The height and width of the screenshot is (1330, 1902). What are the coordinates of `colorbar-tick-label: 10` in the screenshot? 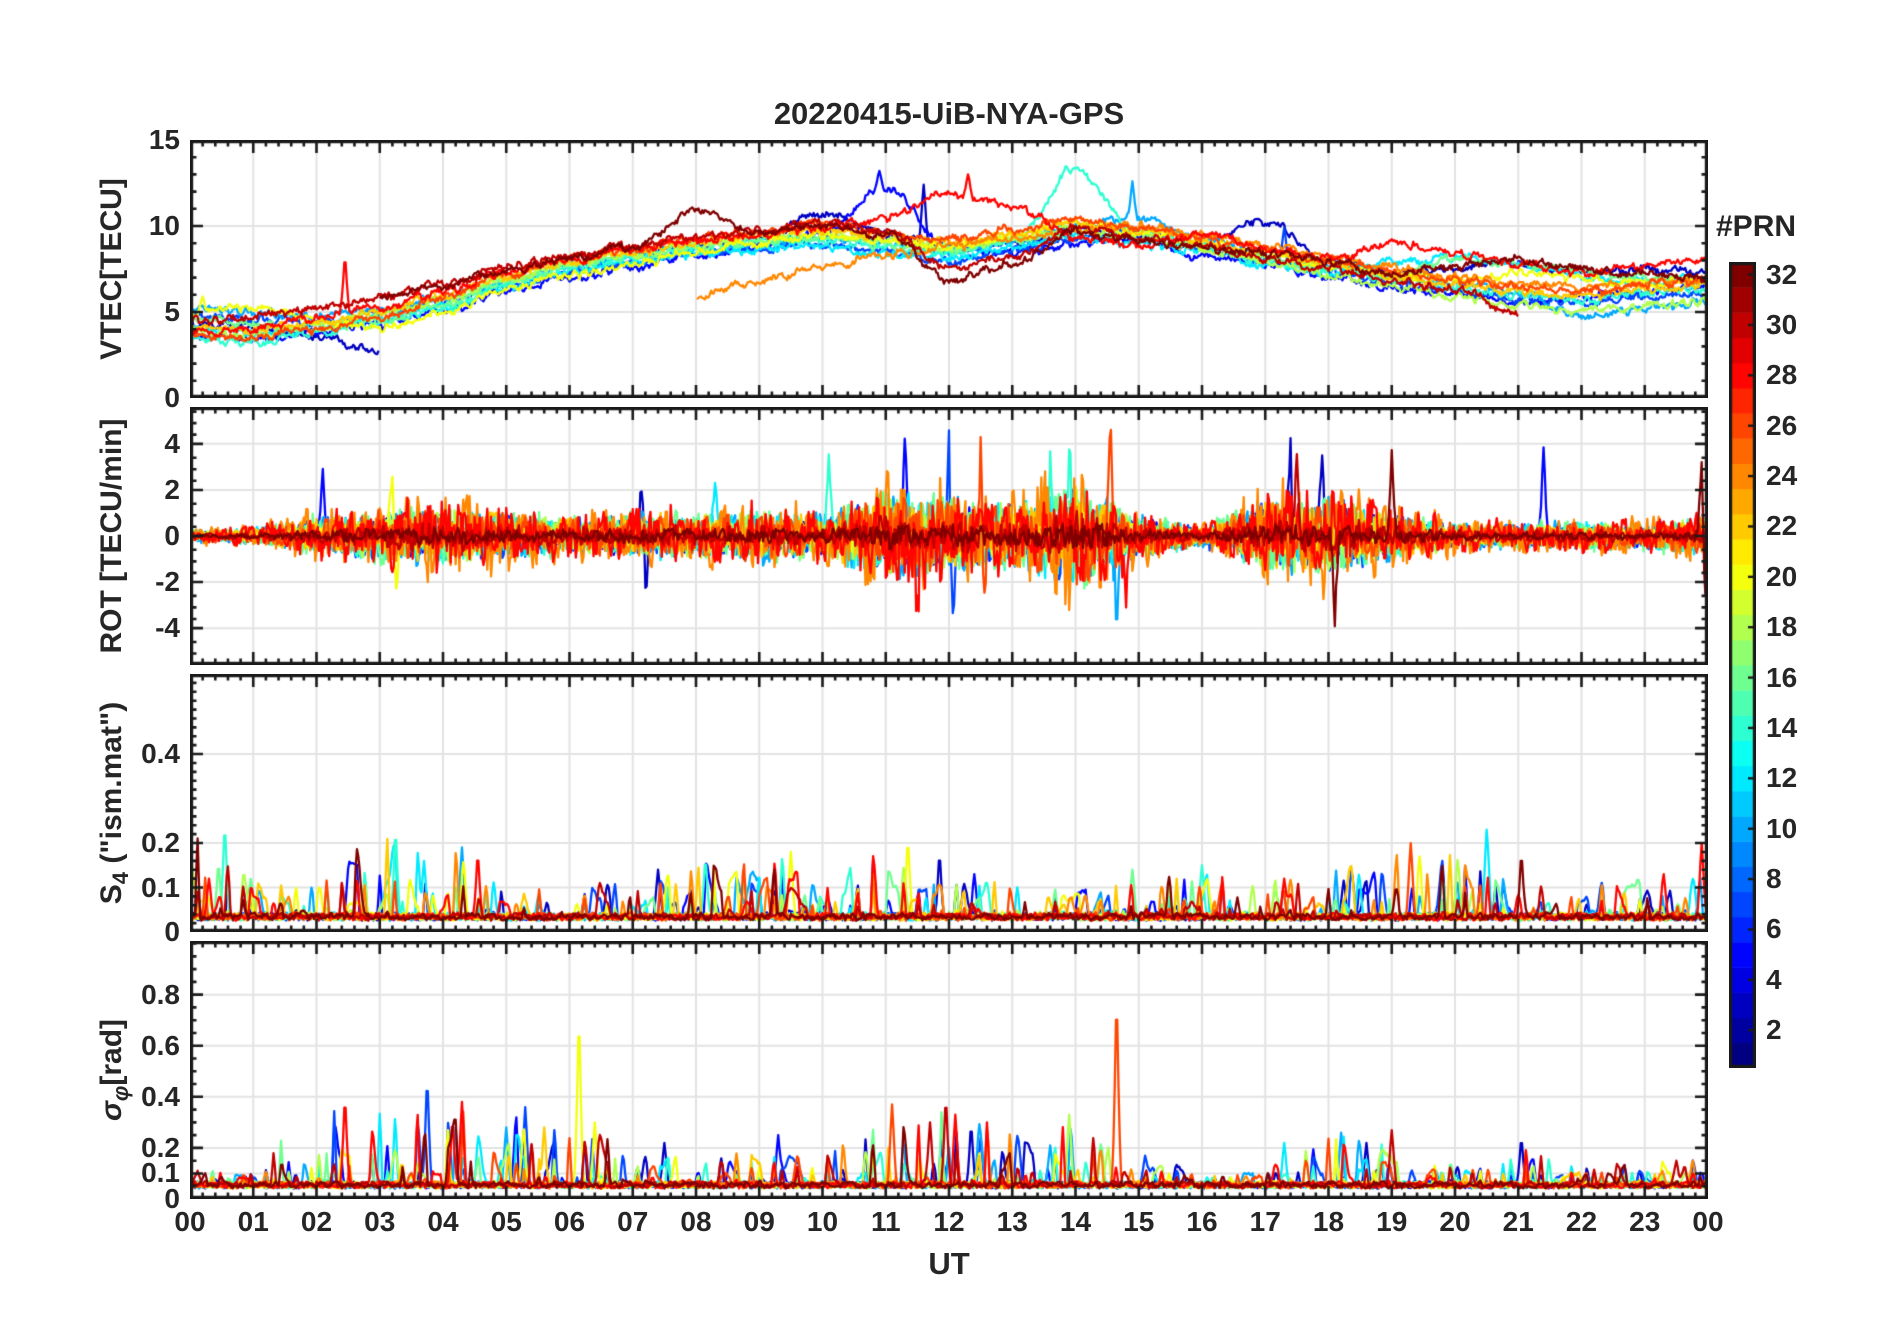 It's located at (1782, 828).